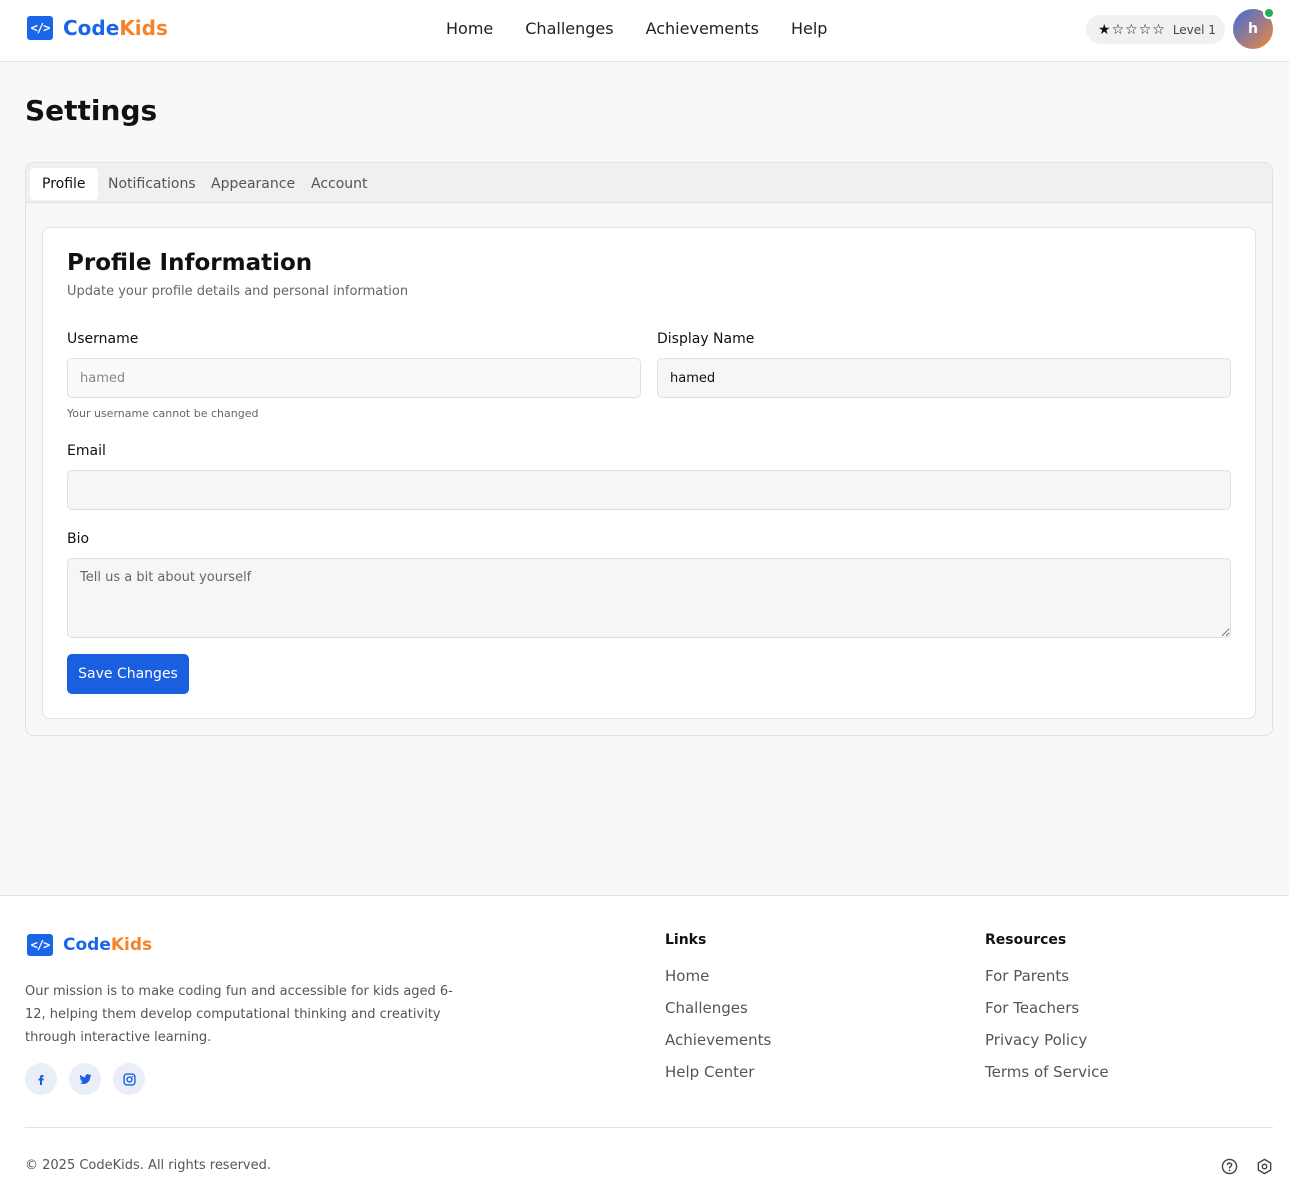  What do you see at coordinates (41, 1079) in the screenshot?
I see `facebook-icon` at bounding box center [41, 1079].